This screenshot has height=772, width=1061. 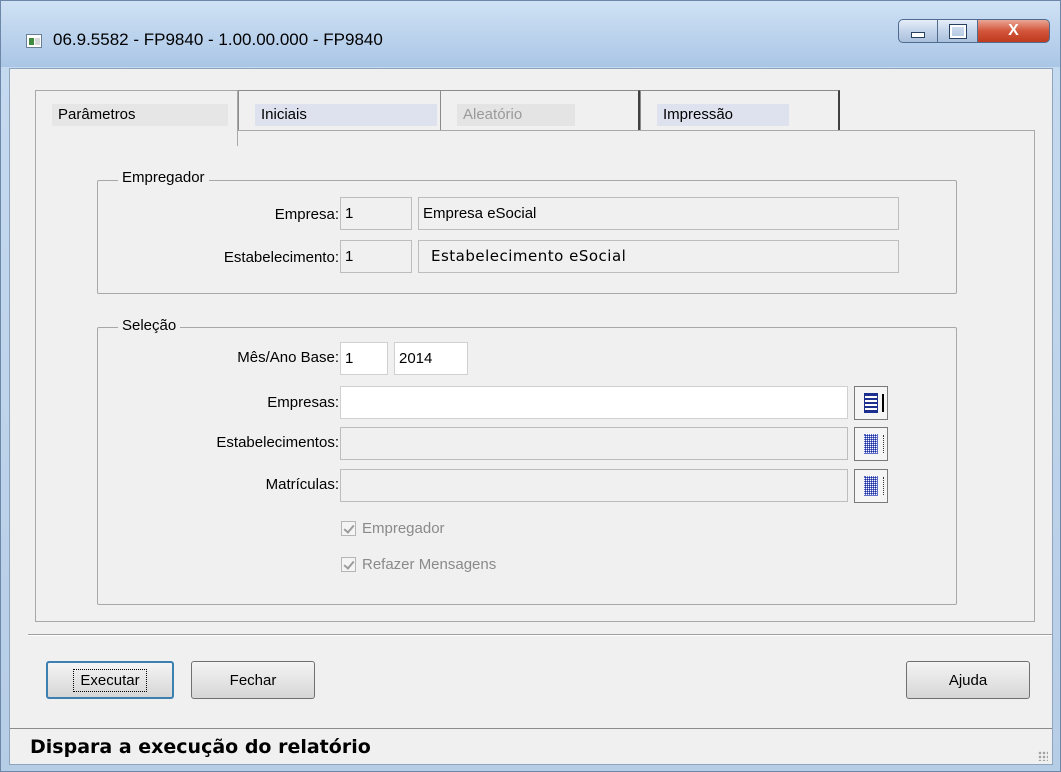 I want to click on matriculas-zoom-button, so click(x=871, y=486).